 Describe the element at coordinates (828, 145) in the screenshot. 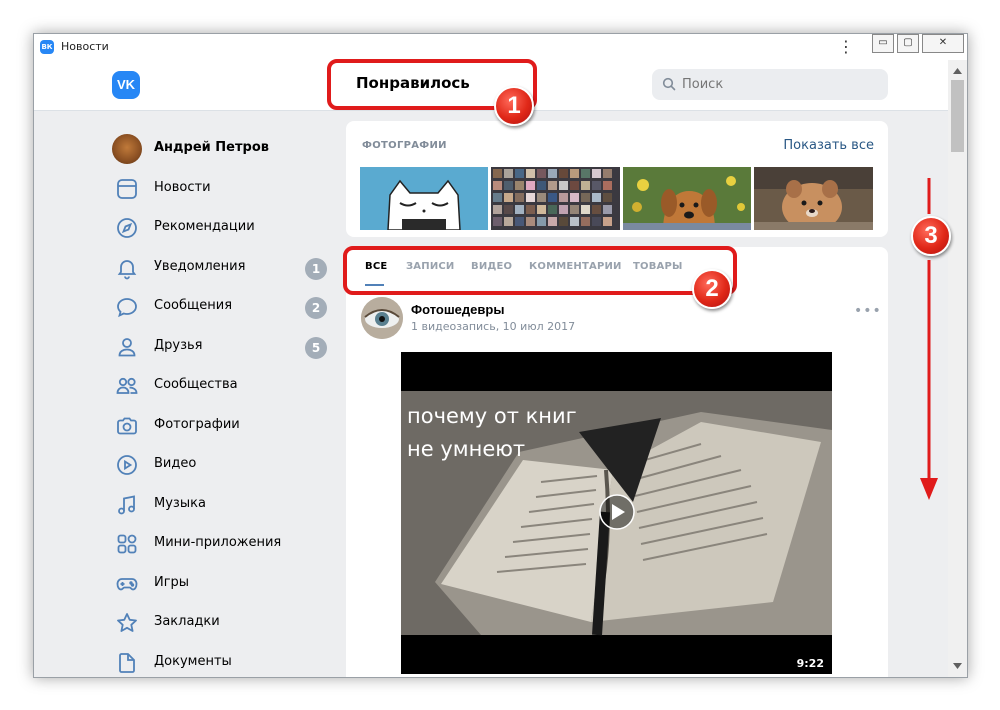

I see `show-all-link: Показать все` at that location.